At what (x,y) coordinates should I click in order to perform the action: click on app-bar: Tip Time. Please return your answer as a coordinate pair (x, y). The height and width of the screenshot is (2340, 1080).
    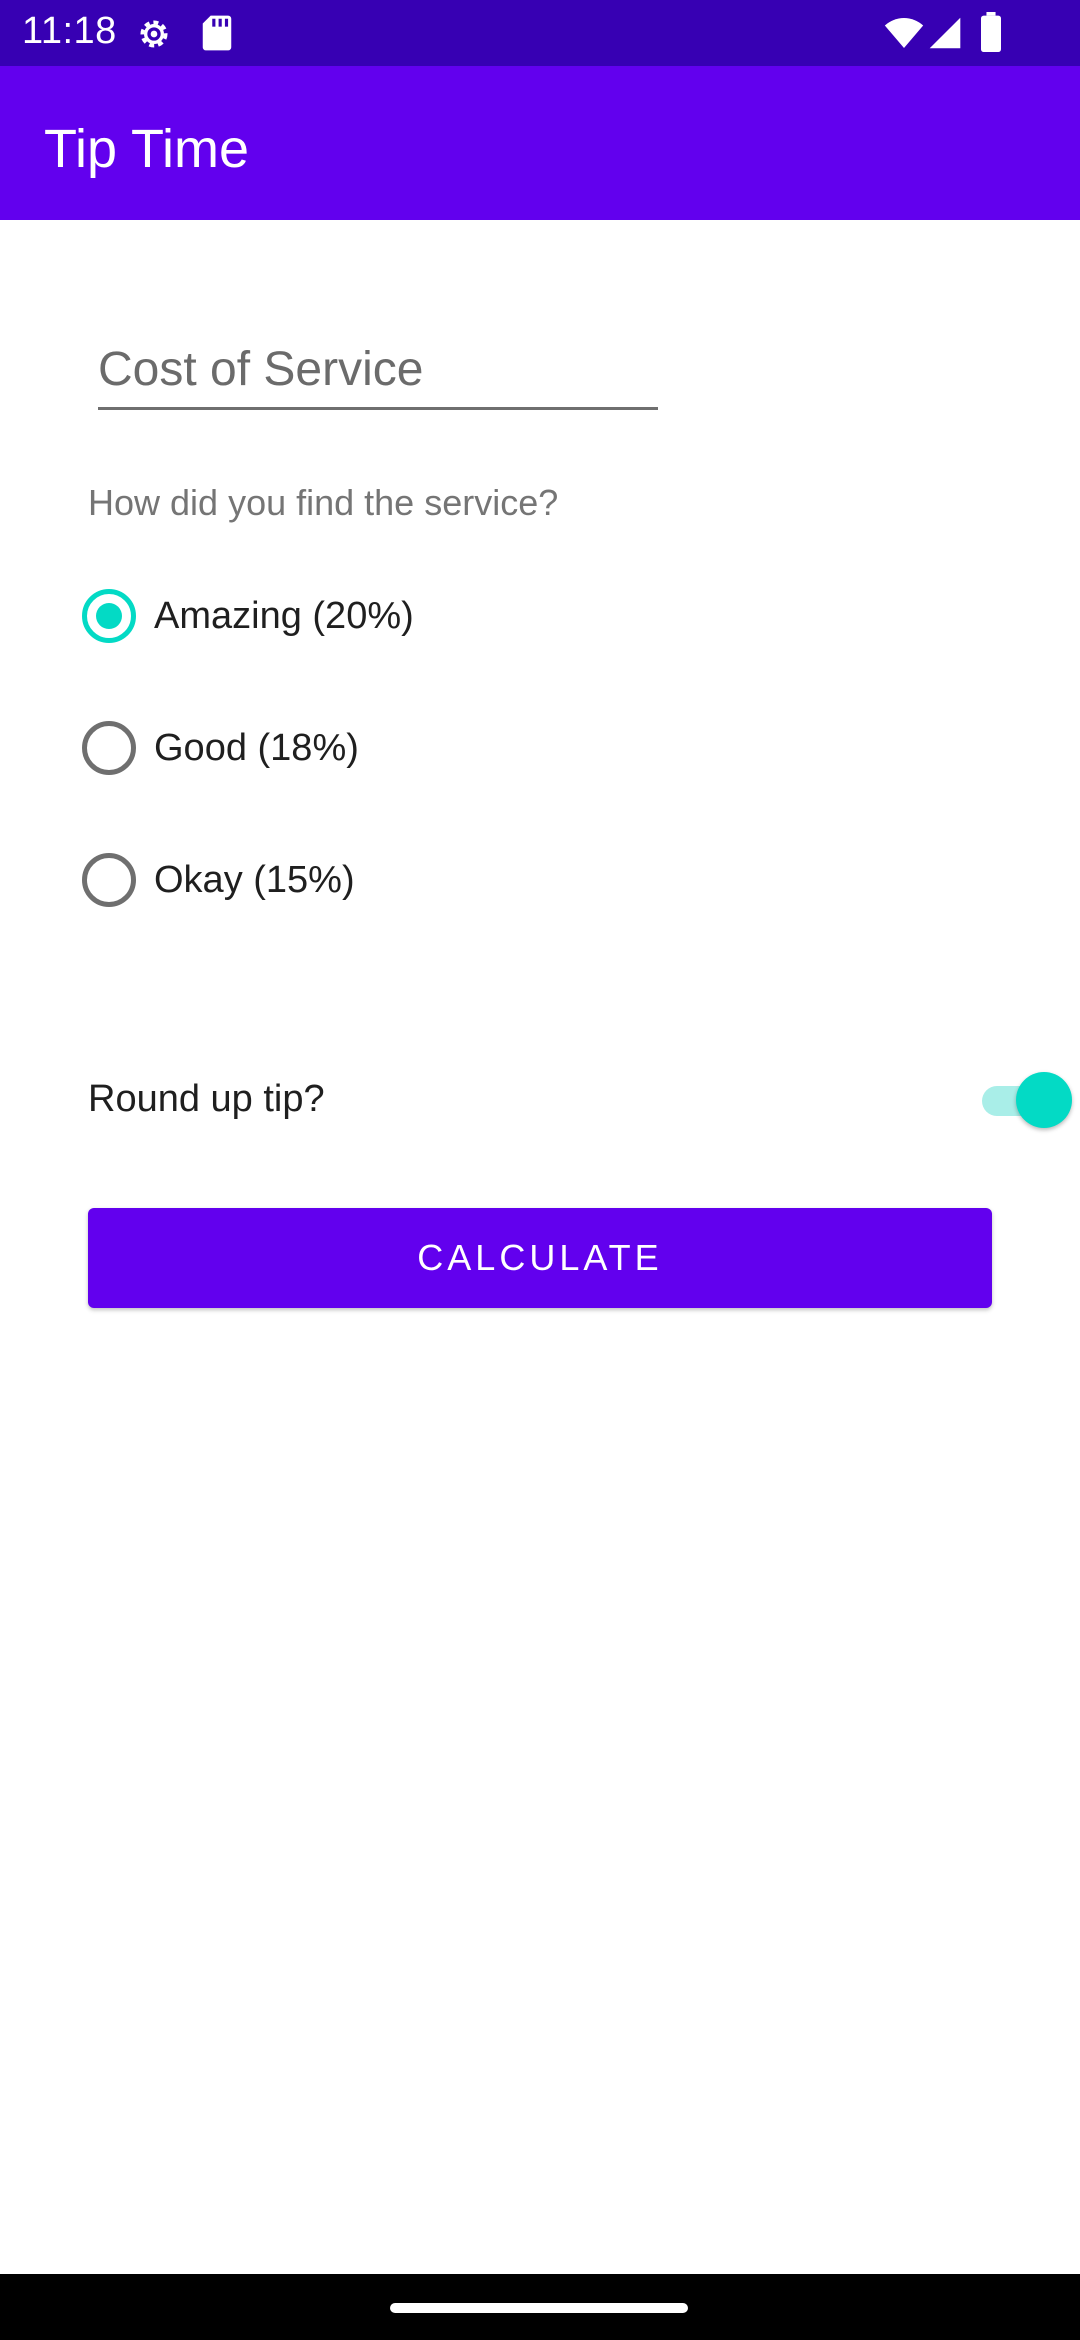
    Looking at the image, I should click on (540, 143).